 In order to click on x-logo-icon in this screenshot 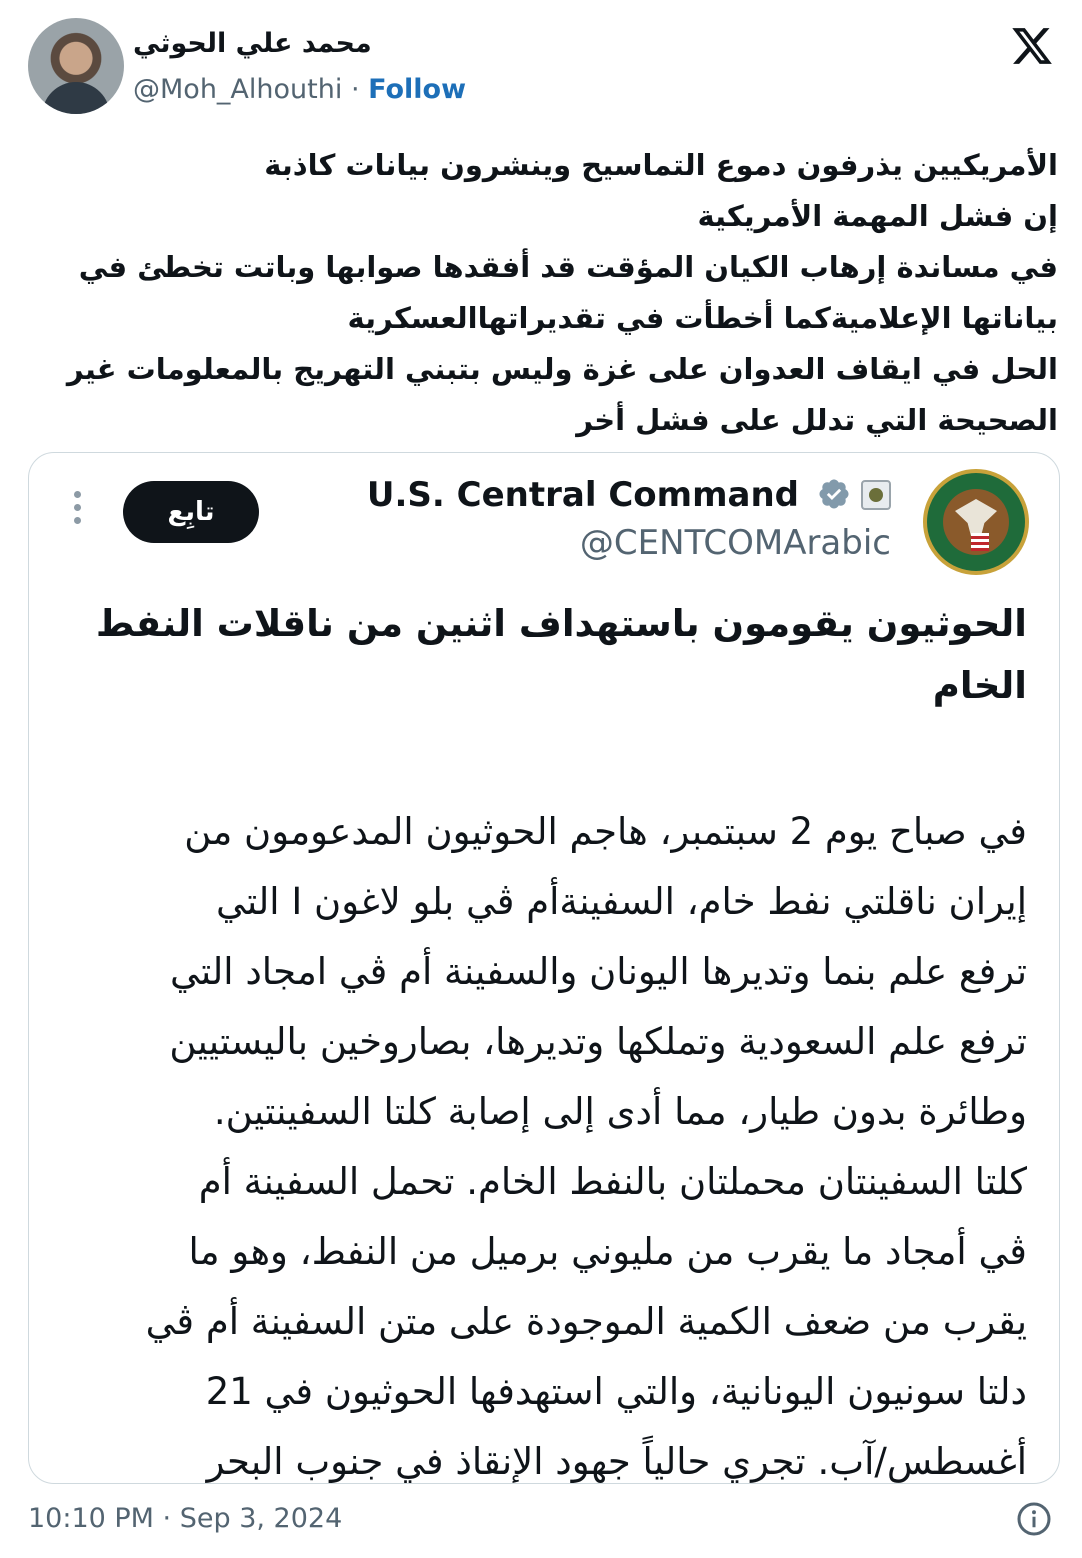, I will do `click(1032, 46)`.